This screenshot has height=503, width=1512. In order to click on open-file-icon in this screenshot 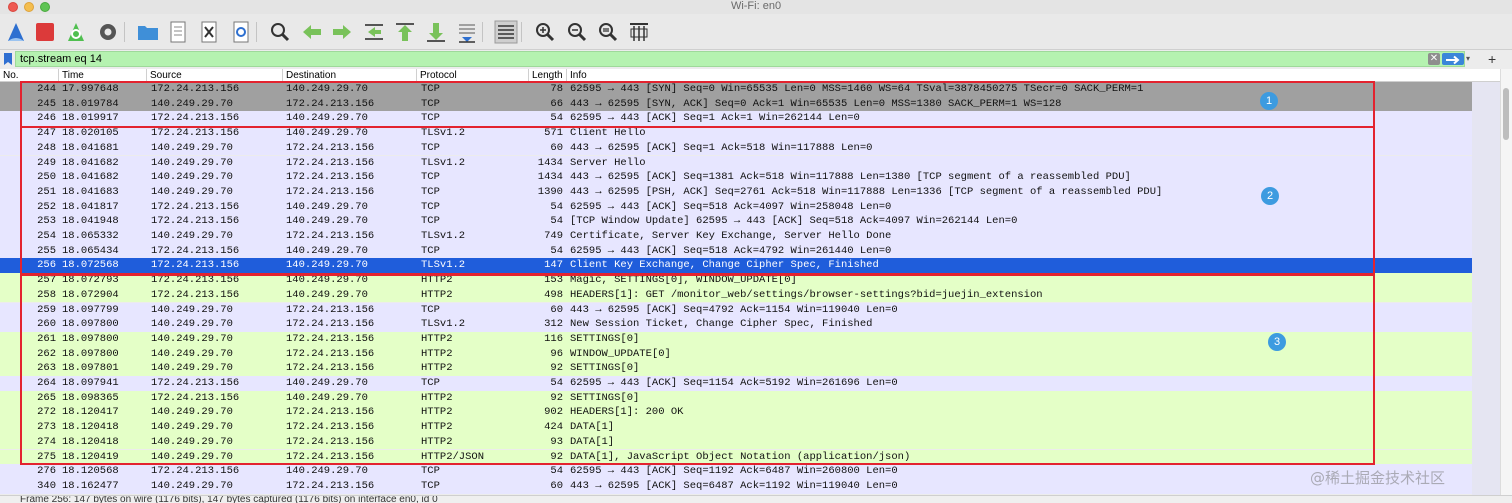, I will do `click(148, 32)`.